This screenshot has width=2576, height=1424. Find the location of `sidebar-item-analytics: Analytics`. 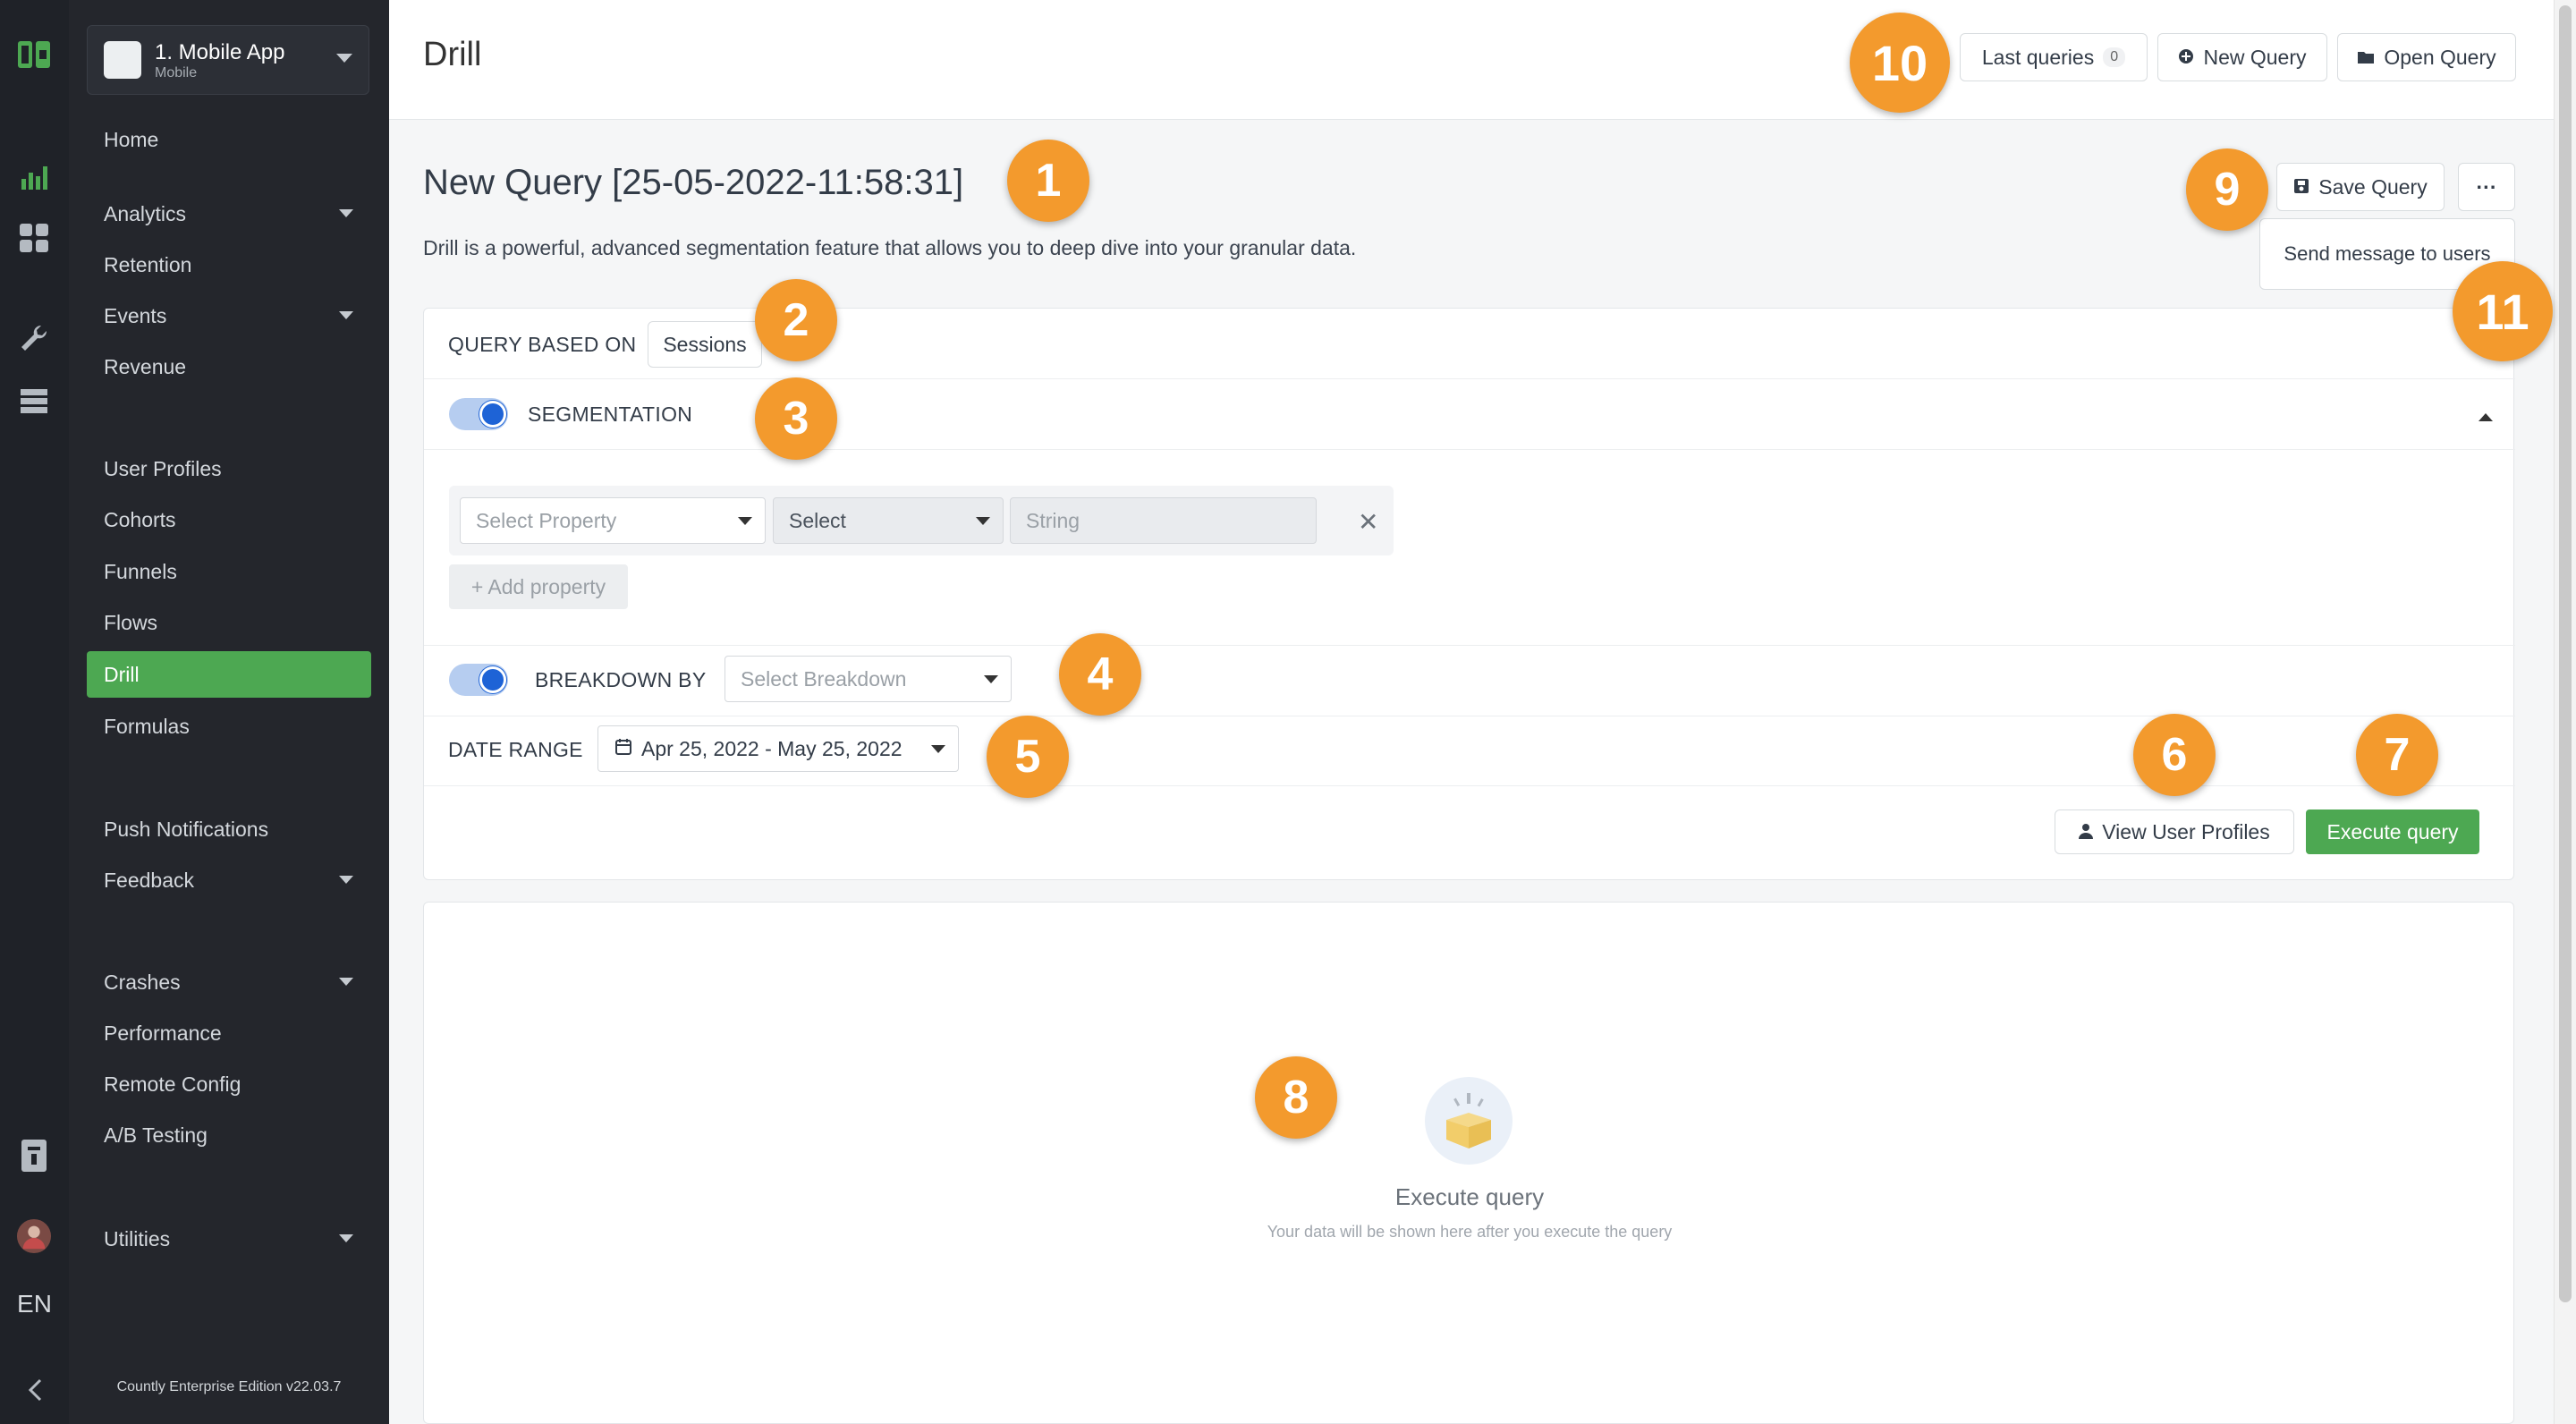

sidebar-item-analytics: Analytics is located at coordinates (229, 214).